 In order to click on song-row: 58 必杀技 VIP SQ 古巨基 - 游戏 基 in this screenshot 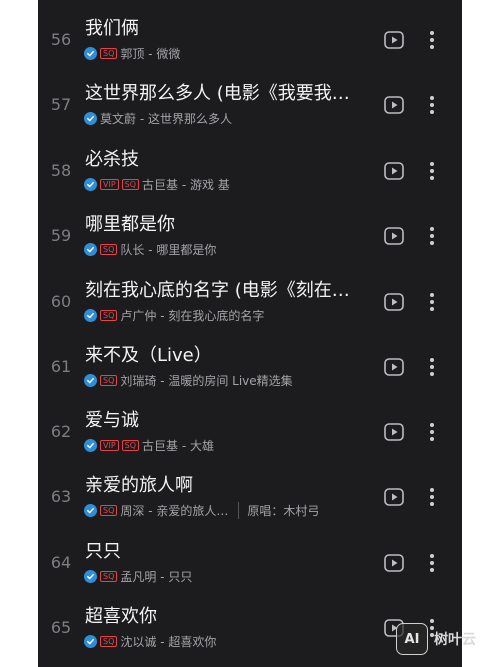, I will do `click(250, 171)`.